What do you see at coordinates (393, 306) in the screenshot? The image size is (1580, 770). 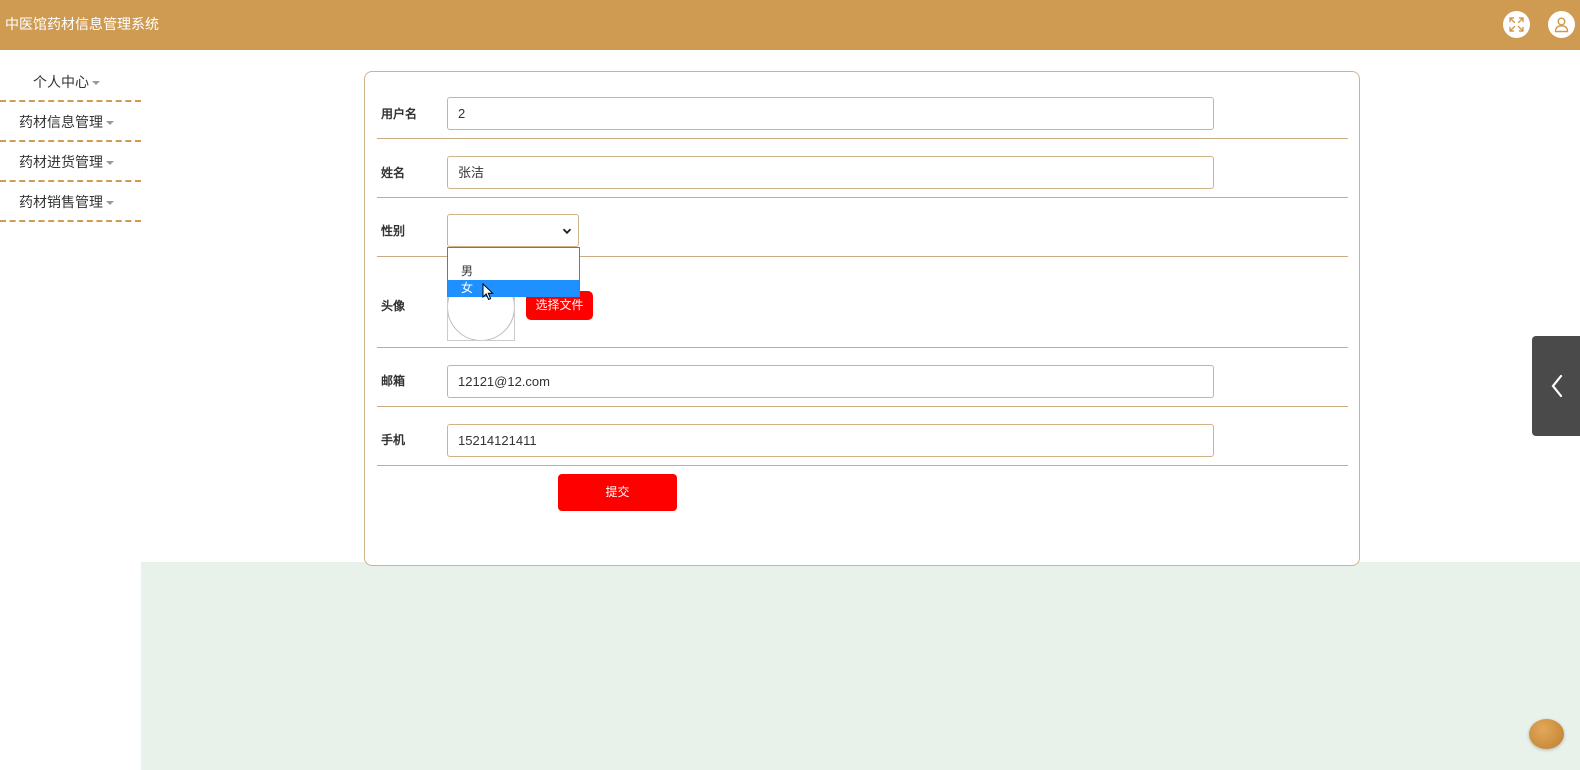 I see `avatar-label: 头像` at bounding box center [393, 306].